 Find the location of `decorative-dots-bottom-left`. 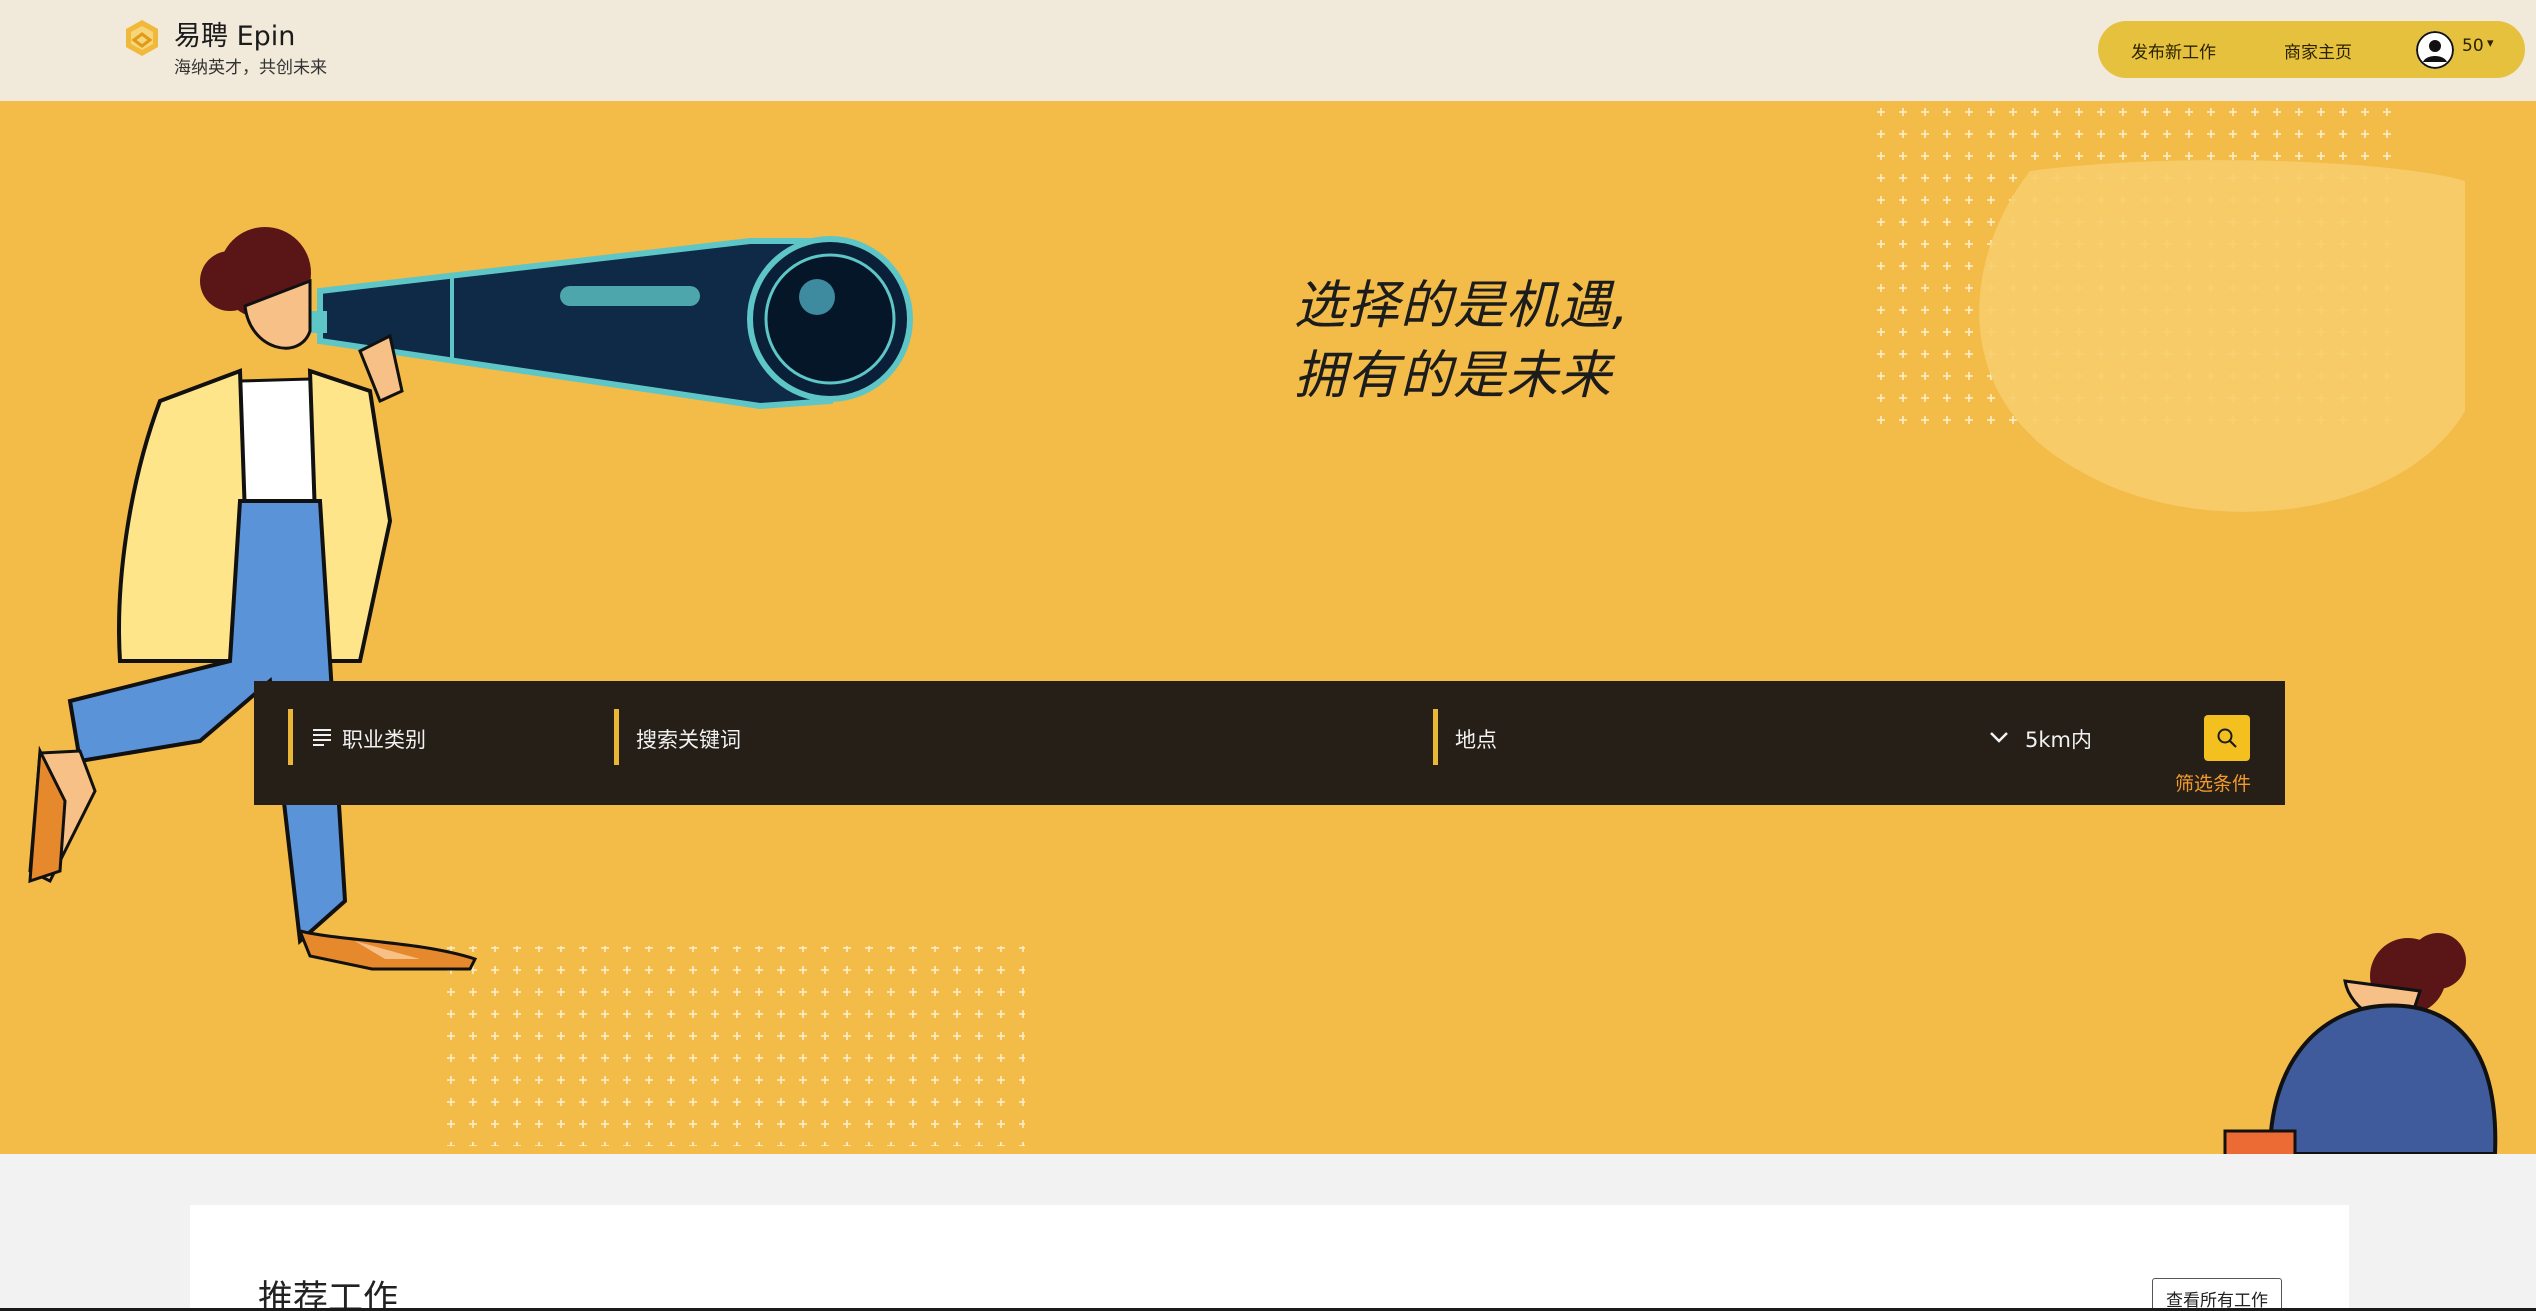

decorative-dots-bottom-left is located at coordinates (730, 1046).